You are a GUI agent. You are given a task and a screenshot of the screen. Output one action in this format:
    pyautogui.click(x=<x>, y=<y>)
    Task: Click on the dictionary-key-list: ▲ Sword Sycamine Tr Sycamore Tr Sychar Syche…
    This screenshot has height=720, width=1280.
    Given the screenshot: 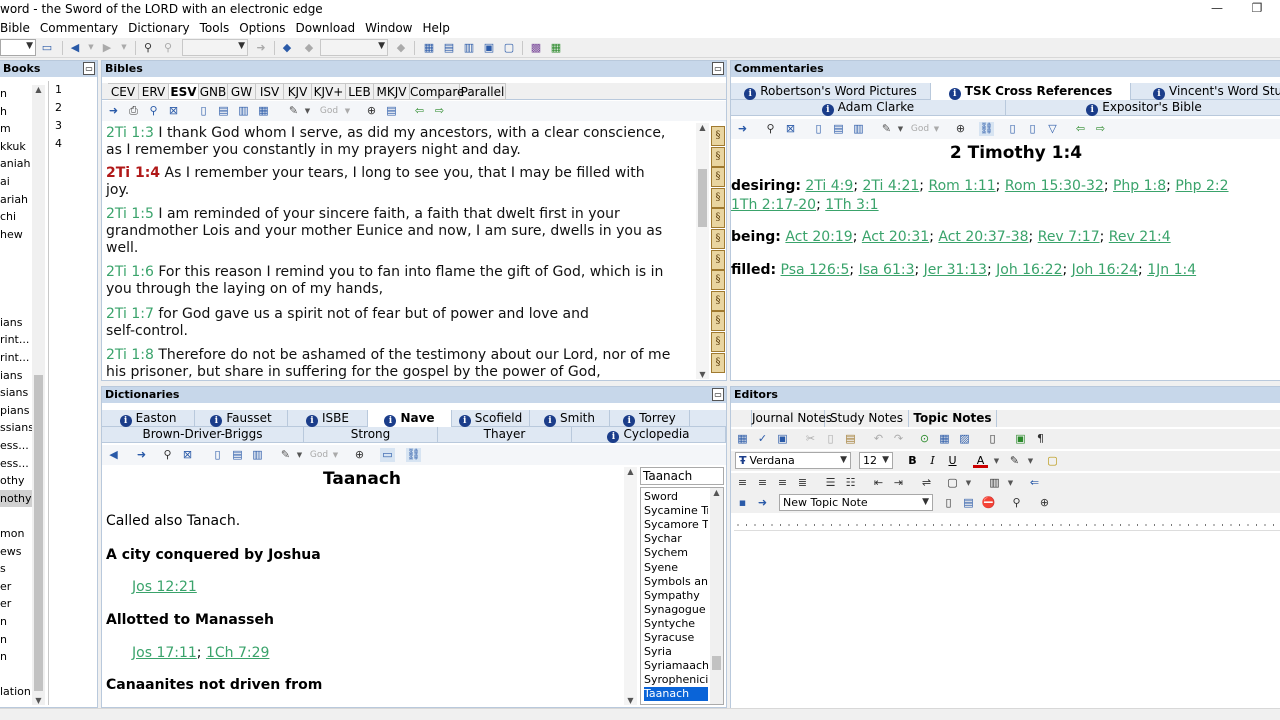 What is the action you would take?
    pyautogui.click(x=682, y=596)
    